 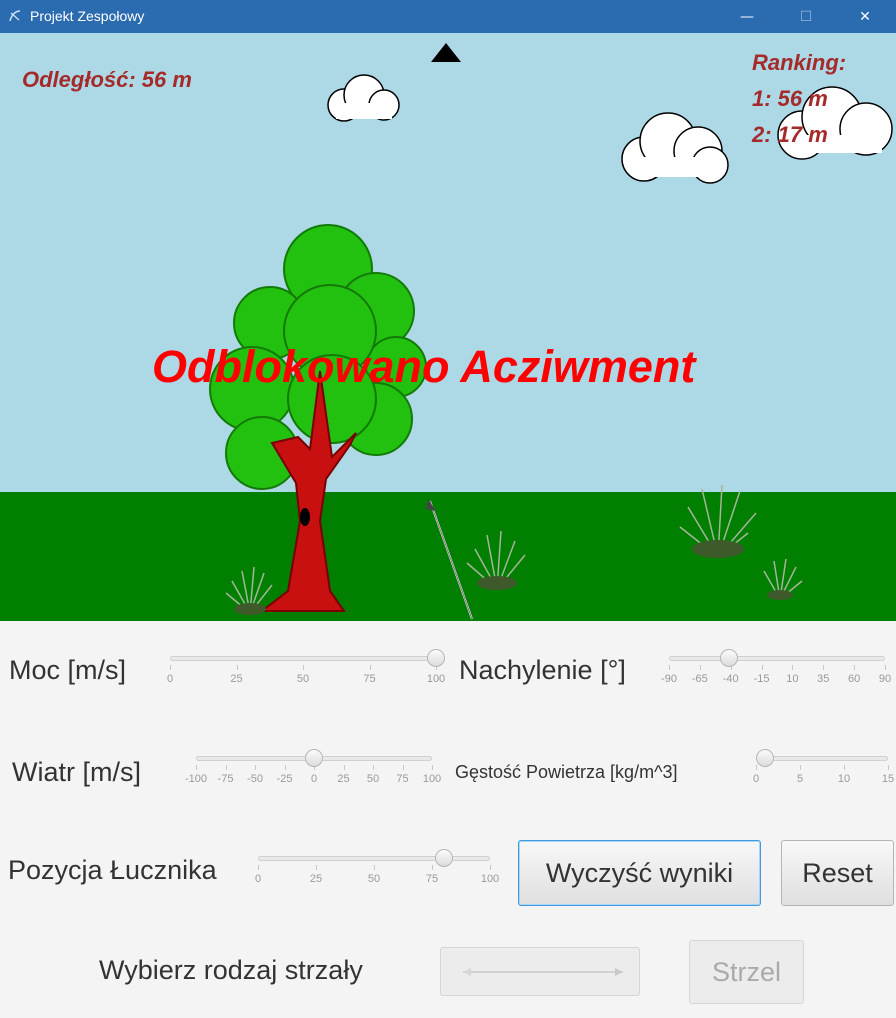 What do you see at coordinates (761, 679) in the screenshot?
I see `slider-tick-label: -15` at bounding box center [761, 679].